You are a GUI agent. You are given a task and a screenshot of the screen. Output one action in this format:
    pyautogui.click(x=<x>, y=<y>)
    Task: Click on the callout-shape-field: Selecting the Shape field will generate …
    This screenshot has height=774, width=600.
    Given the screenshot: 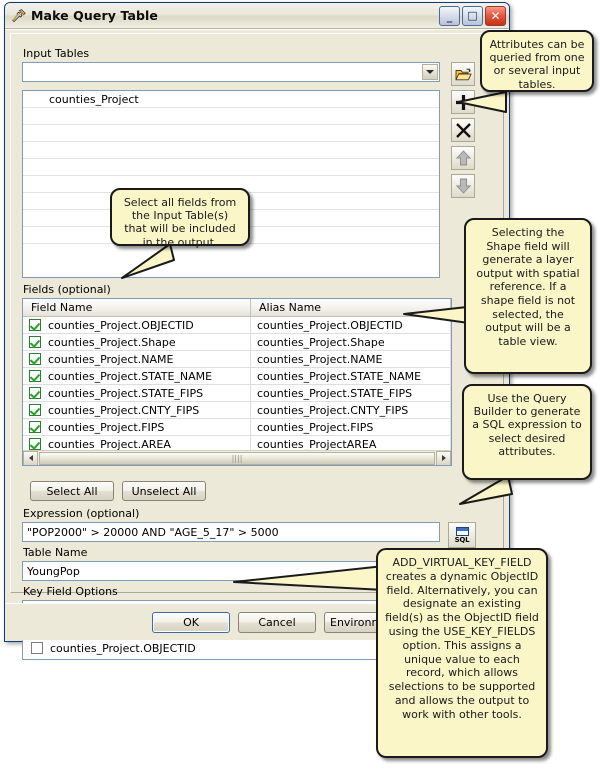 What is the action you would take?
    pyautogui.click(x=528, y=296)
    